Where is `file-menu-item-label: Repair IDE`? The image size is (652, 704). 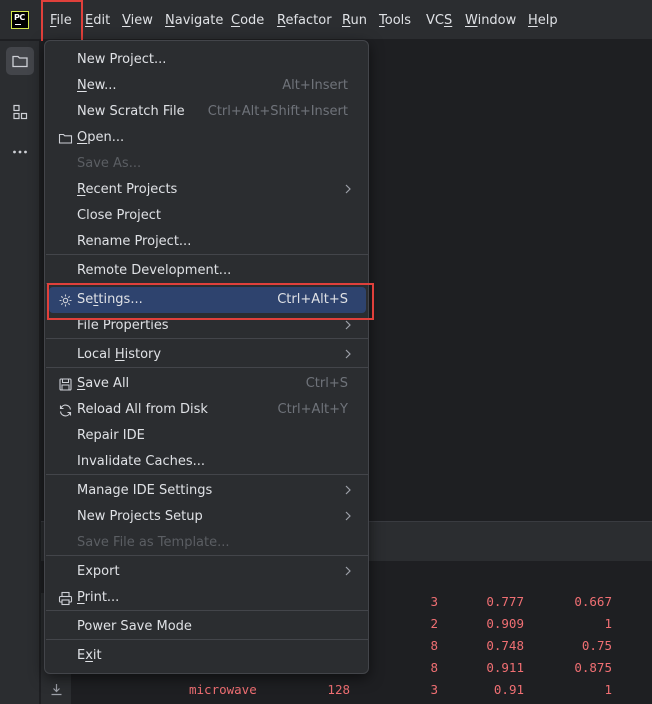
file-menu-item-label: Repair IDE is located at coordinates (111, 435).